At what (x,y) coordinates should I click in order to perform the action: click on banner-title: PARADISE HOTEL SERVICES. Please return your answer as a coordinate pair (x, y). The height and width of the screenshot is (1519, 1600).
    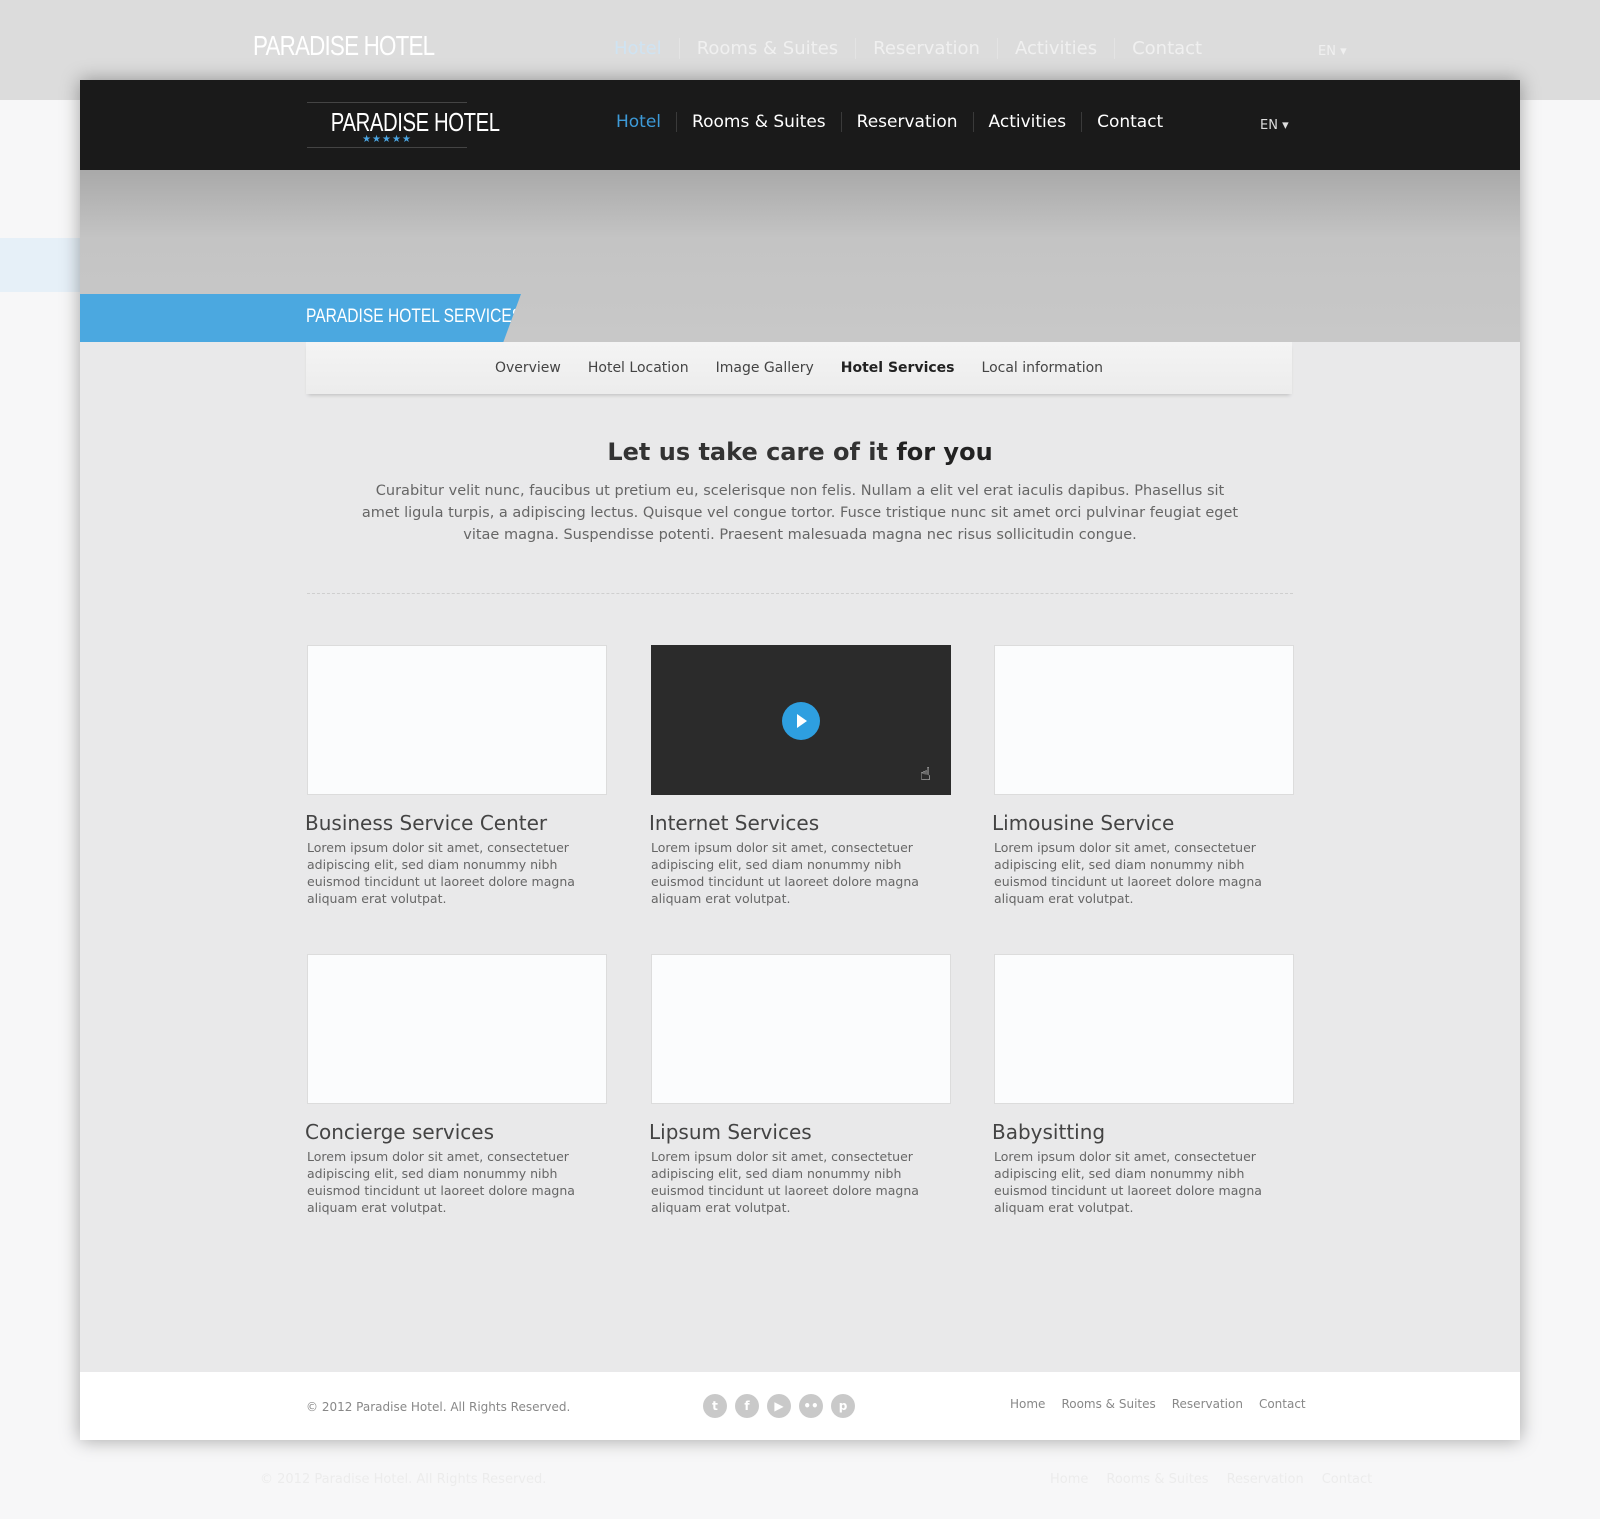
    Looking at the image, I should click on (414, 316).